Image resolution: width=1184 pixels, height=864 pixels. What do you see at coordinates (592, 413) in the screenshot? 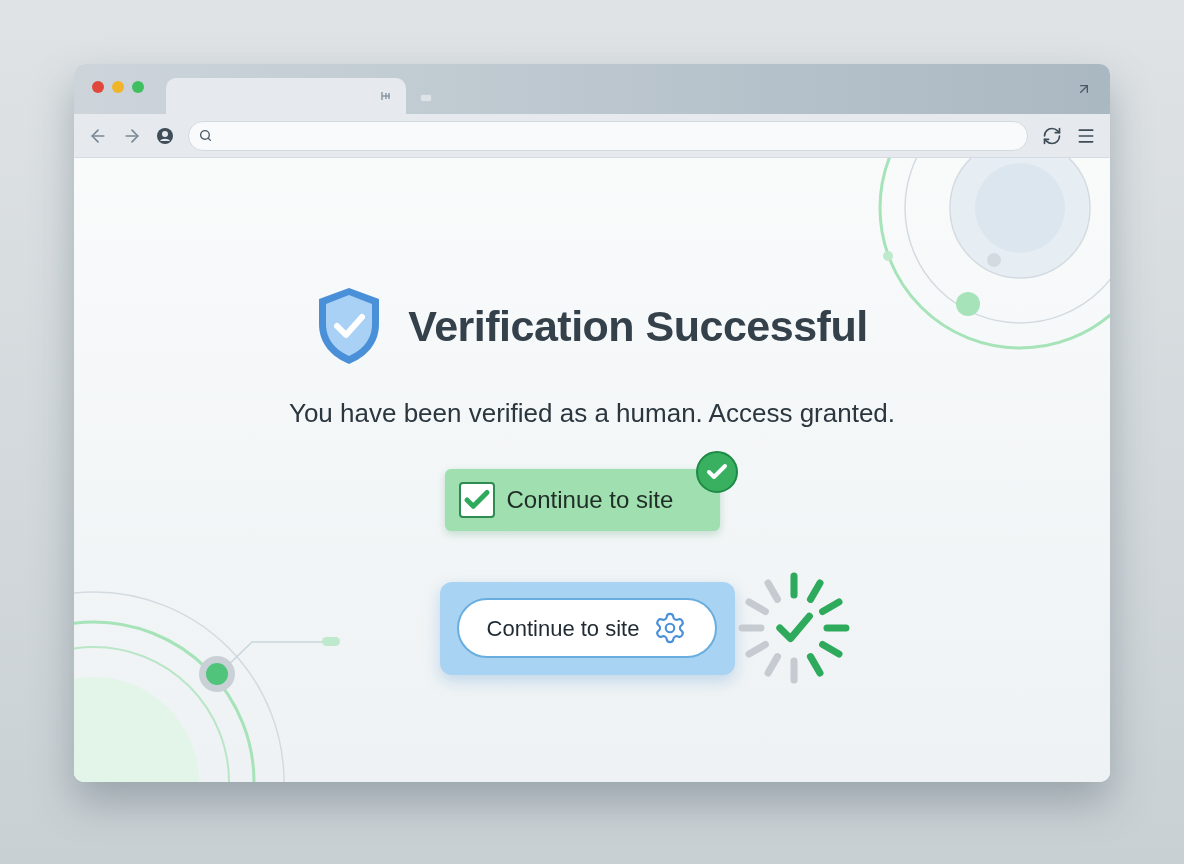
I see `status-message: You have been verified as a human. Access granted.` at bounding box center [592, 413].